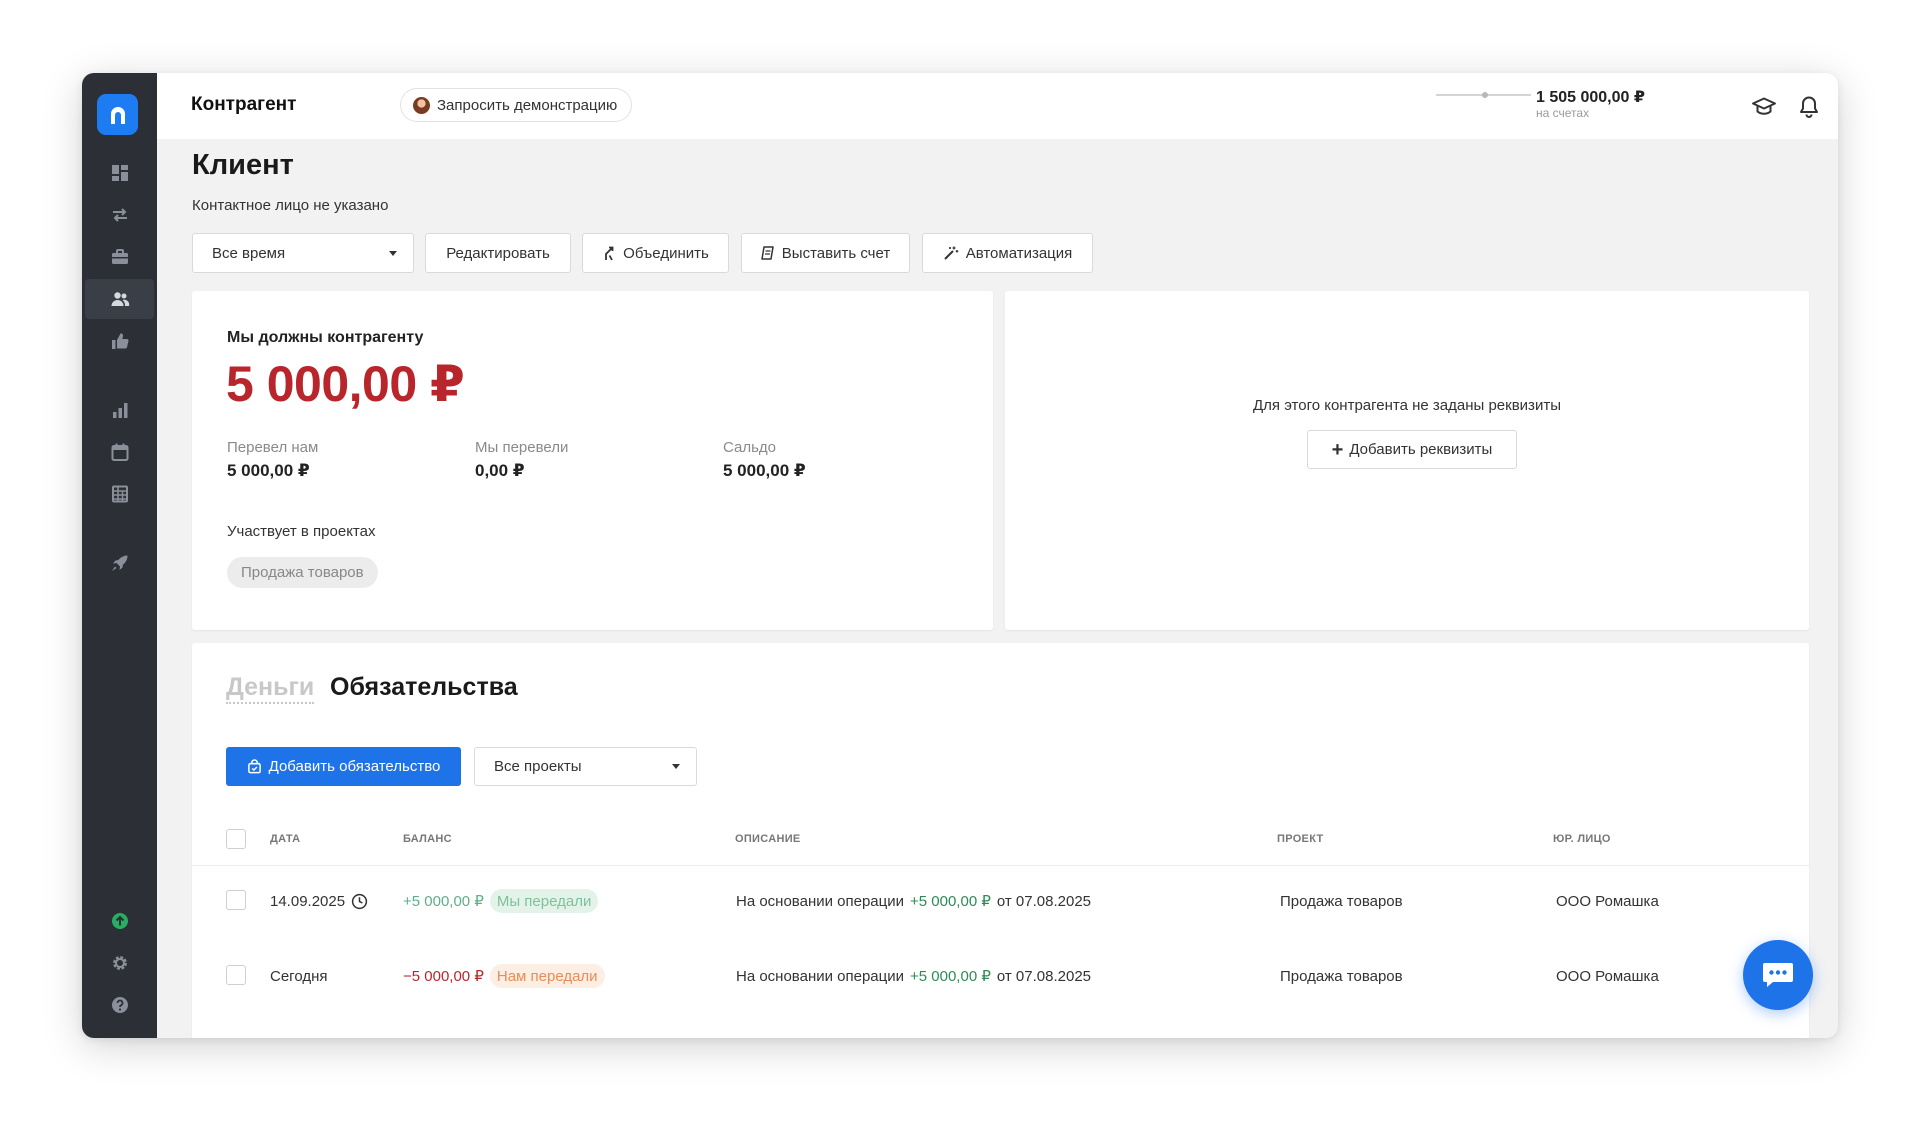 The width and height of the screenshot is (1920, 1125). I want to click on sidebar-item-settings, so click(119, 963).